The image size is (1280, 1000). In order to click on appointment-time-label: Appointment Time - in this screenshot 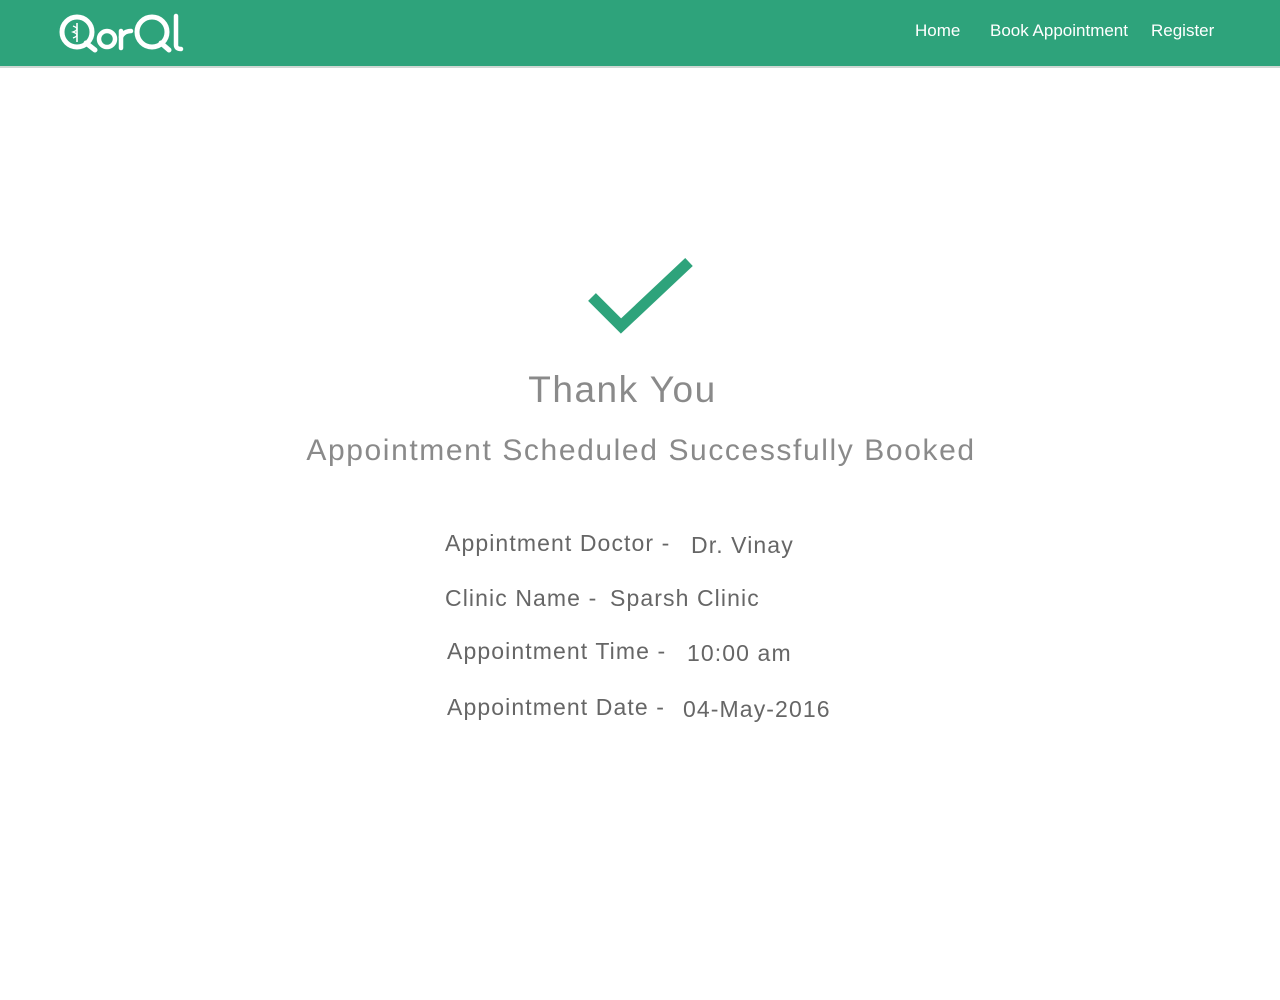, I will do `click(557, 651)`.